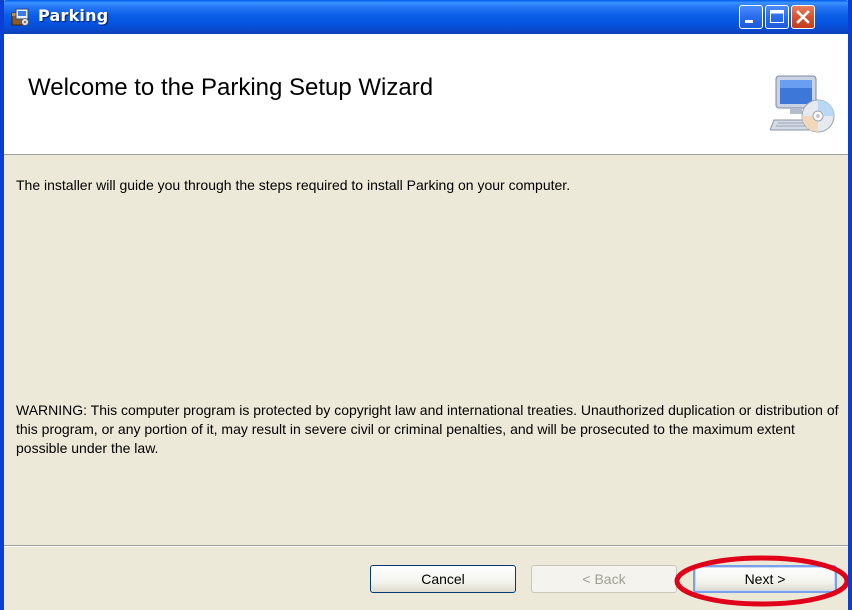 The height and width of the screenshot is (610, 852). I want to click on installer-package-icon, so click(20, 17).